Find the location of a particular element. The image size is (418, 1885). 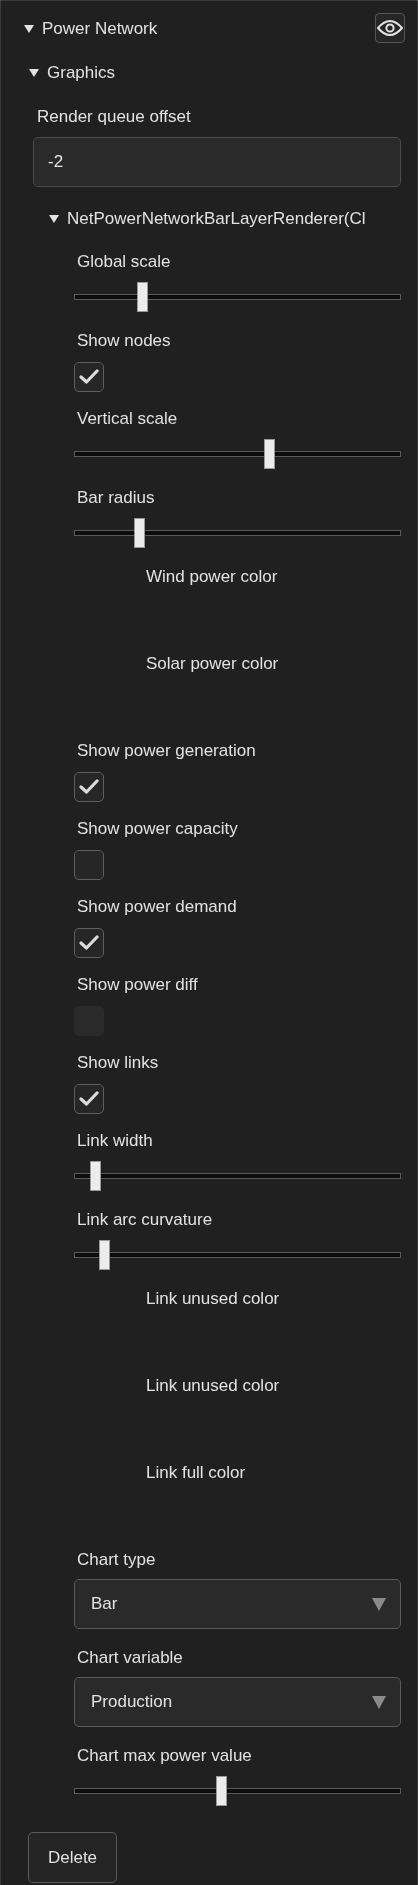

field-label: Chart max power value is located at coordinates (164, 1756).